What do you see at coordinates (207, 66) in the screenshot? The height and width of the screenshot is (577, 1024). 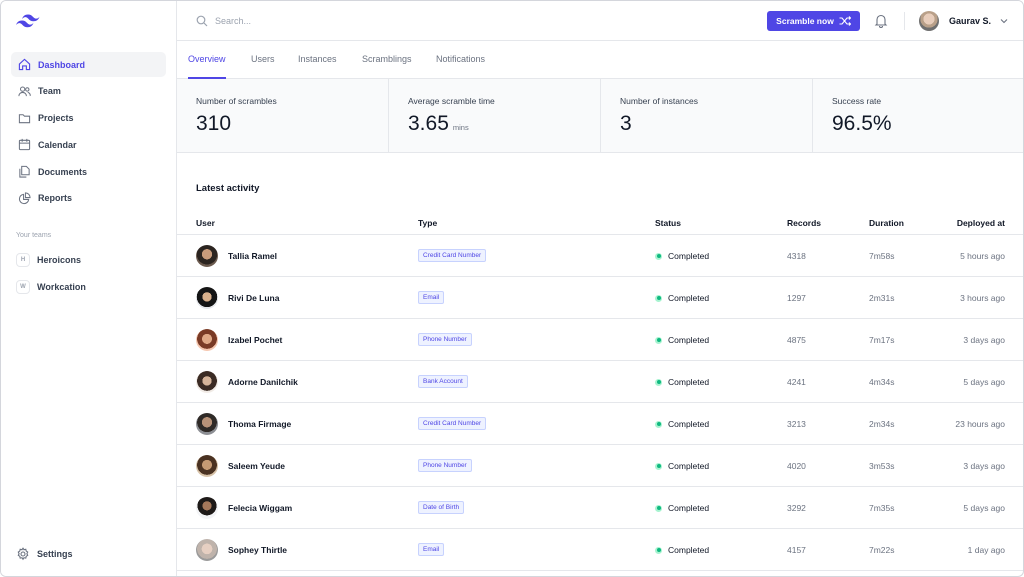 I see `tab-overview: Overview` at bounding box center [207, 66].